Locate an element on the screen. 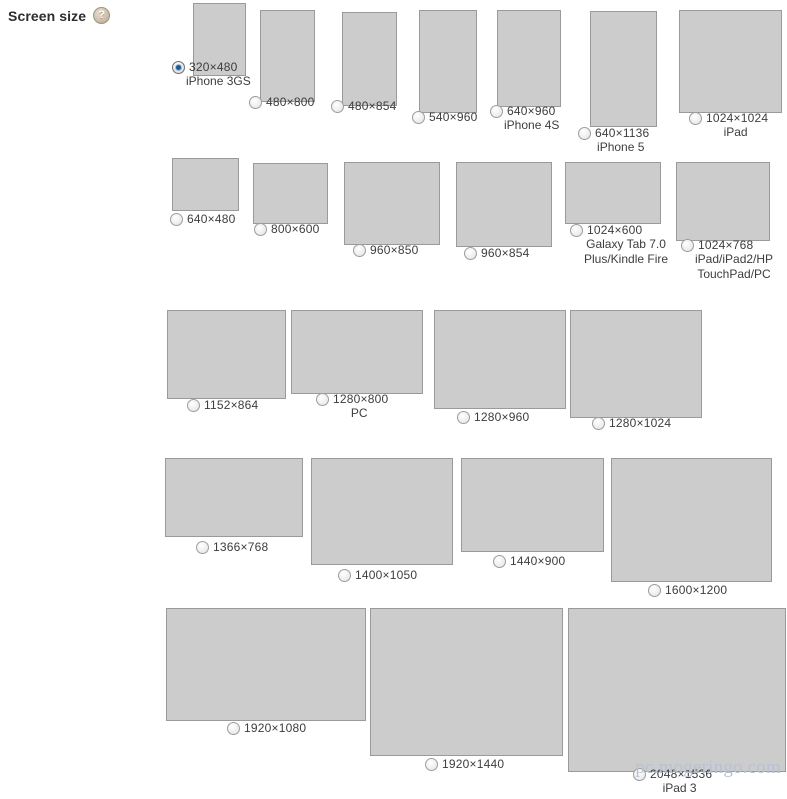 This screenshot has width=787, height=799. screen-size-label: 1400×1050 is located at coordinates (377, 575).